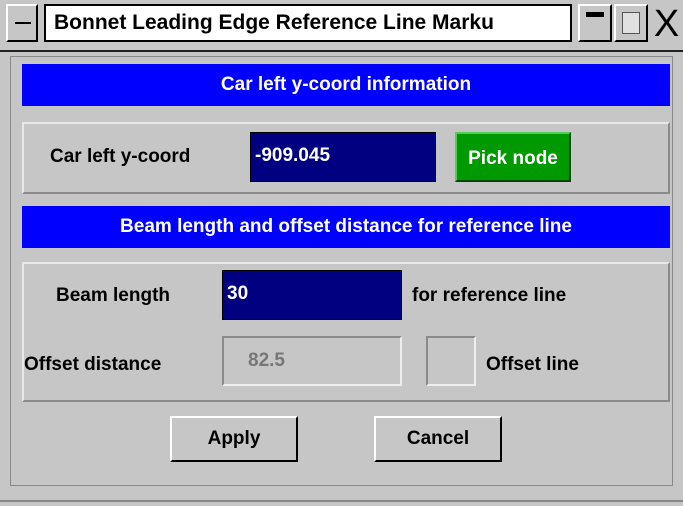 The image size is (683, 506). What do you see at coordinates (595, 23) in the screenshot?
I see `minimize-button` at bounding box center [595, 23].